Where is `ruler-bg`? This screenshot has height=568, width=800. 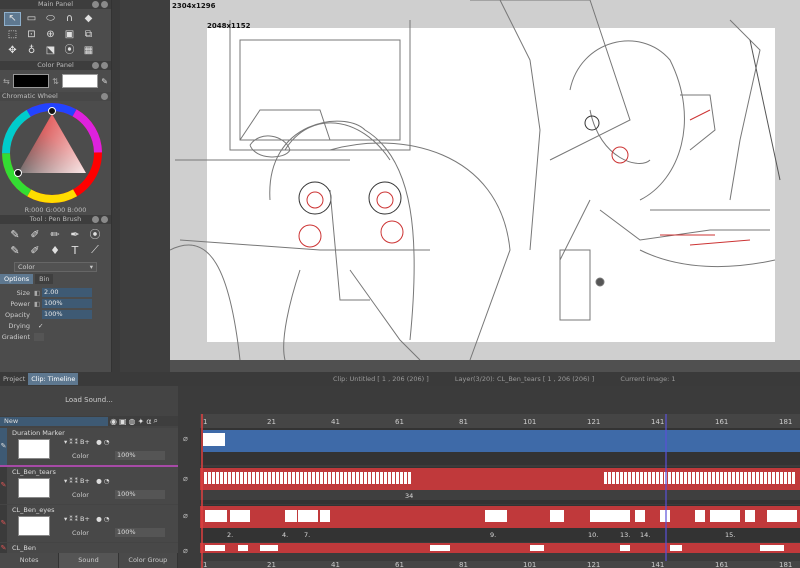
ruler-bg is located at coordinates (500, 400).